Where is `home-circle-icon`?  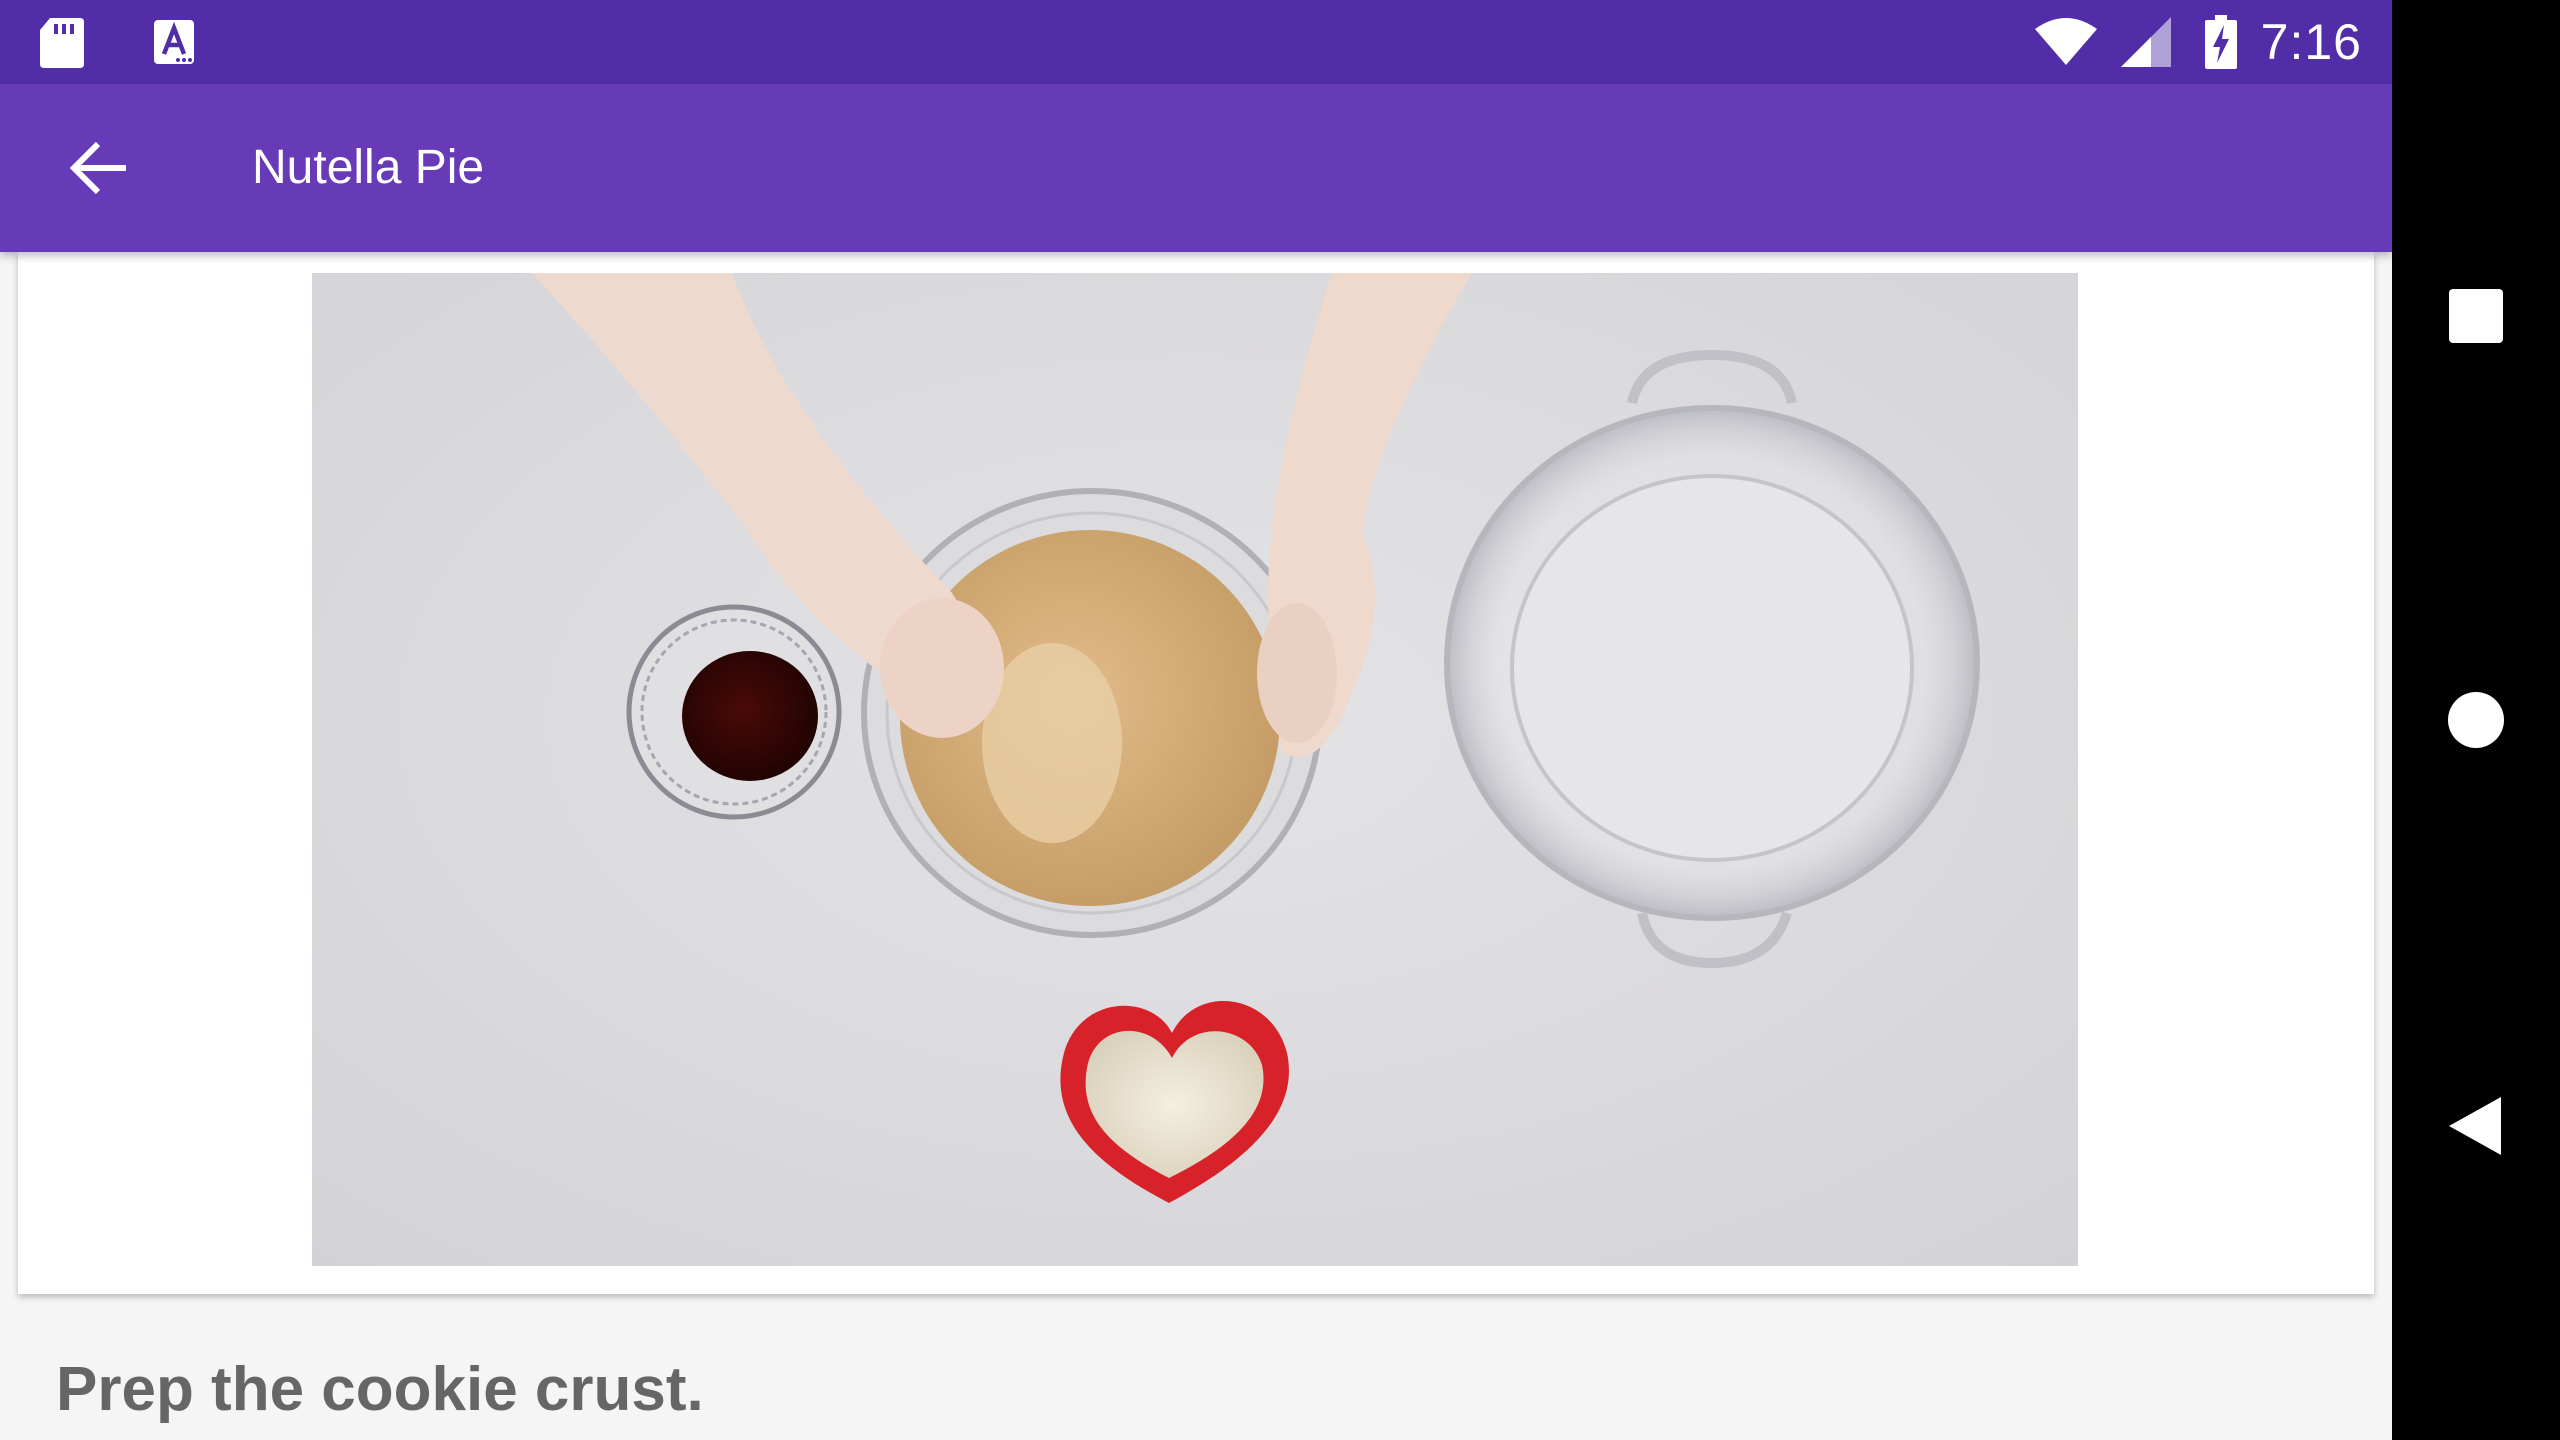
home-circle-icon is located at coordinates (2476, 720).